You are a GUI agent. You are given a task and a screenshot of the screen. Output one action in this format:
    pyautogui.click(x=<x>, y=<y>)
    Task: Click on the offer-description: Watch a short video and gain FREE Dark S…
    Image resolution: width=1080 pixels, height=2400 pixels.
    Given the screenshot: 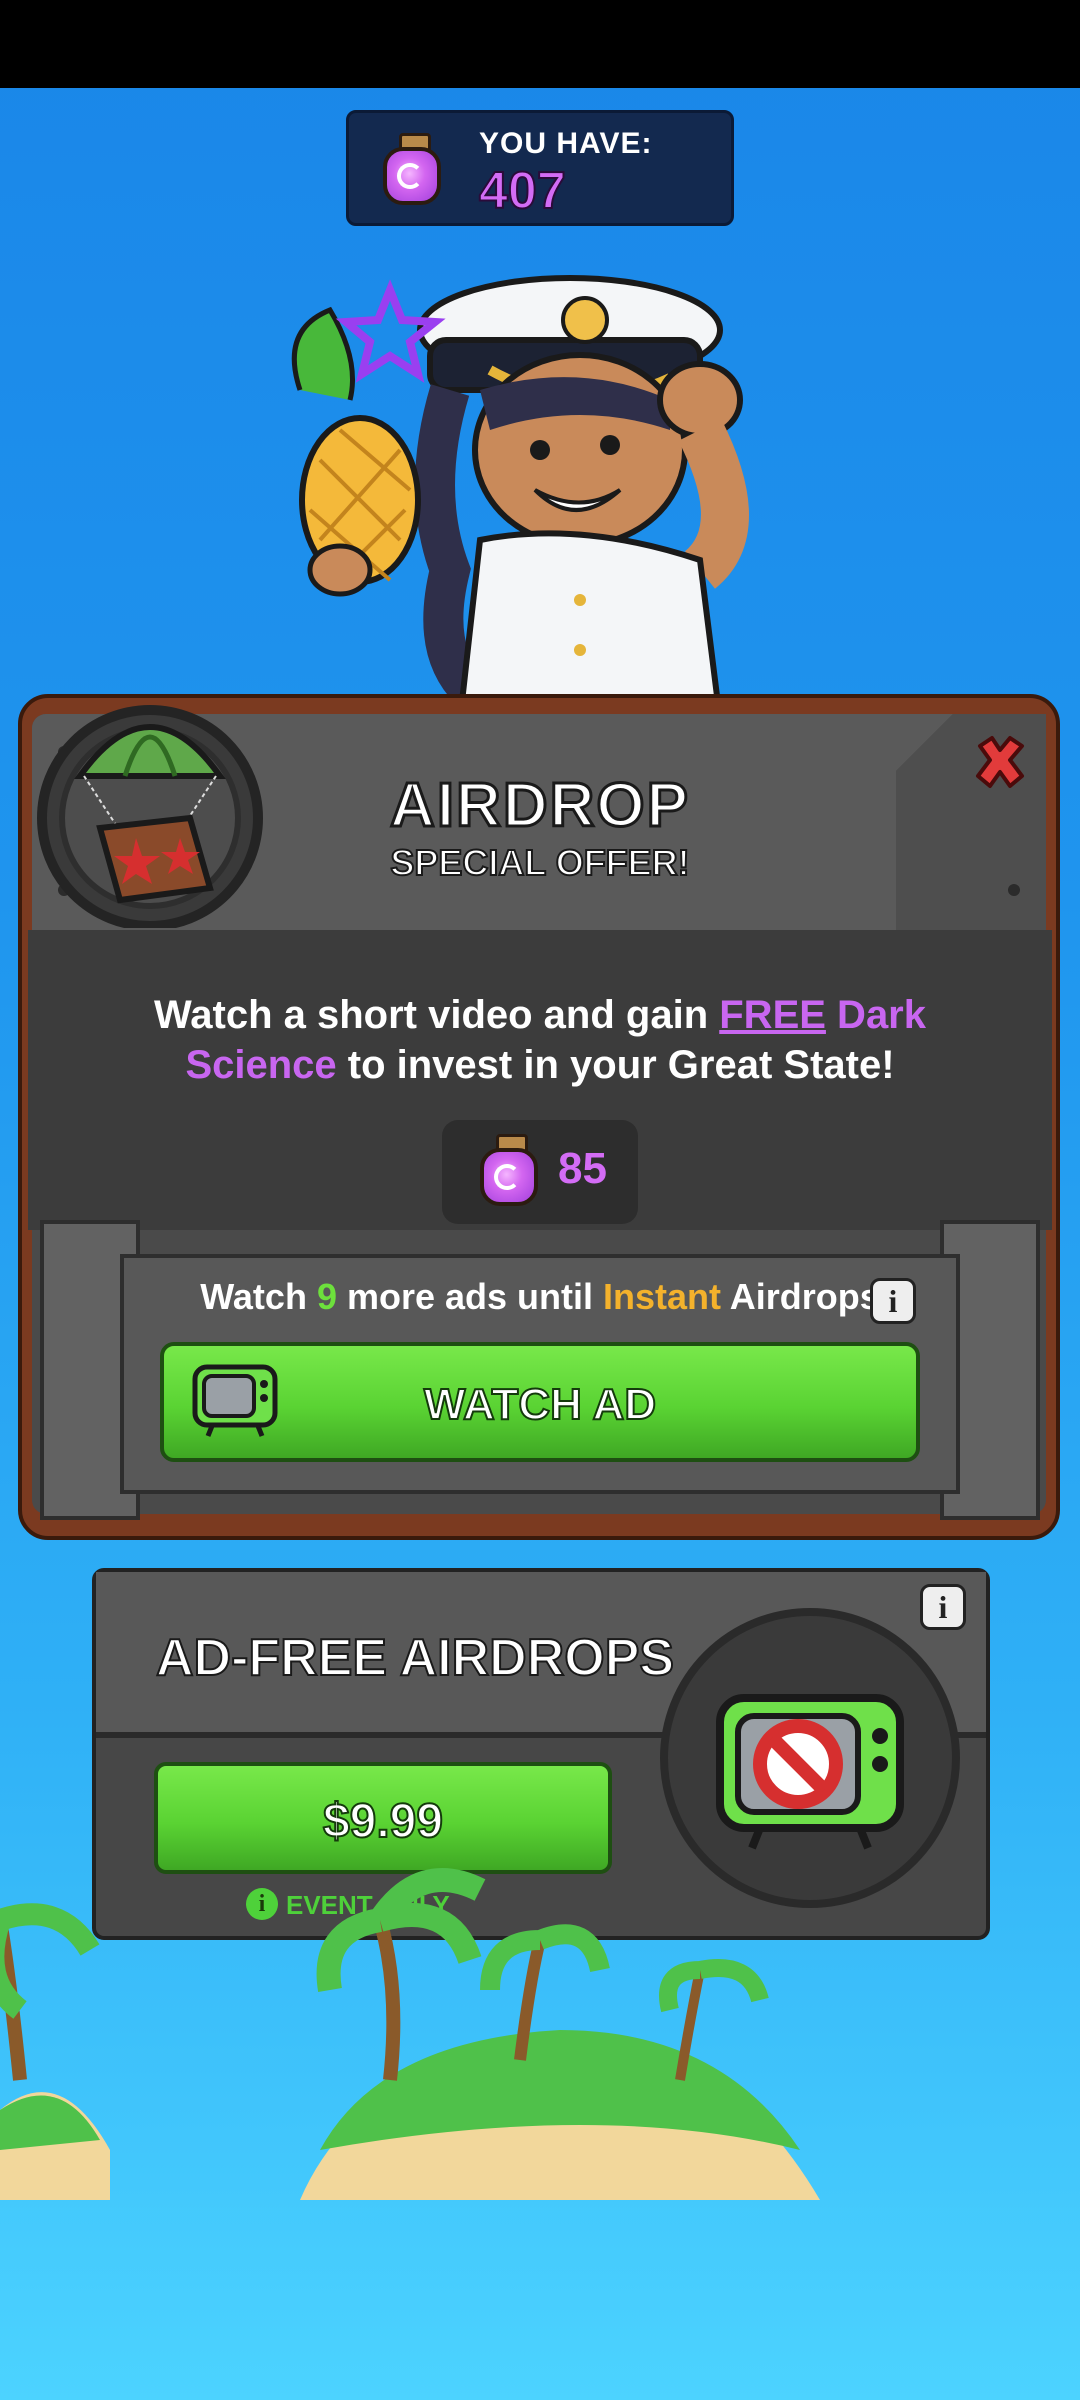 What is the action you would take?
    pyautogui.click(x=540, y=1040)
    